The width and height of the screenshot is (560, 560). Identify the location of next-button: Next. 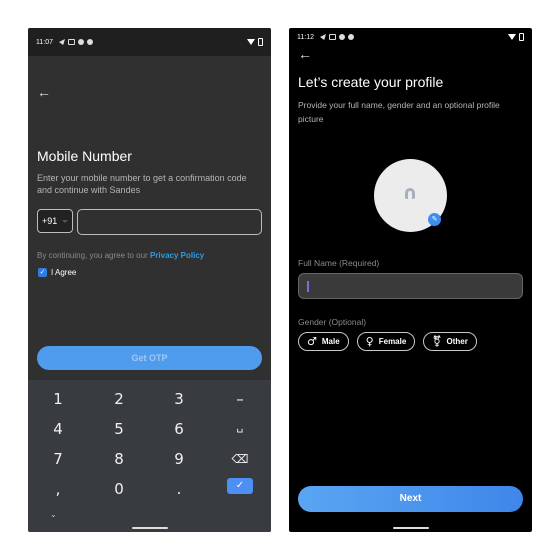
(410, 499).